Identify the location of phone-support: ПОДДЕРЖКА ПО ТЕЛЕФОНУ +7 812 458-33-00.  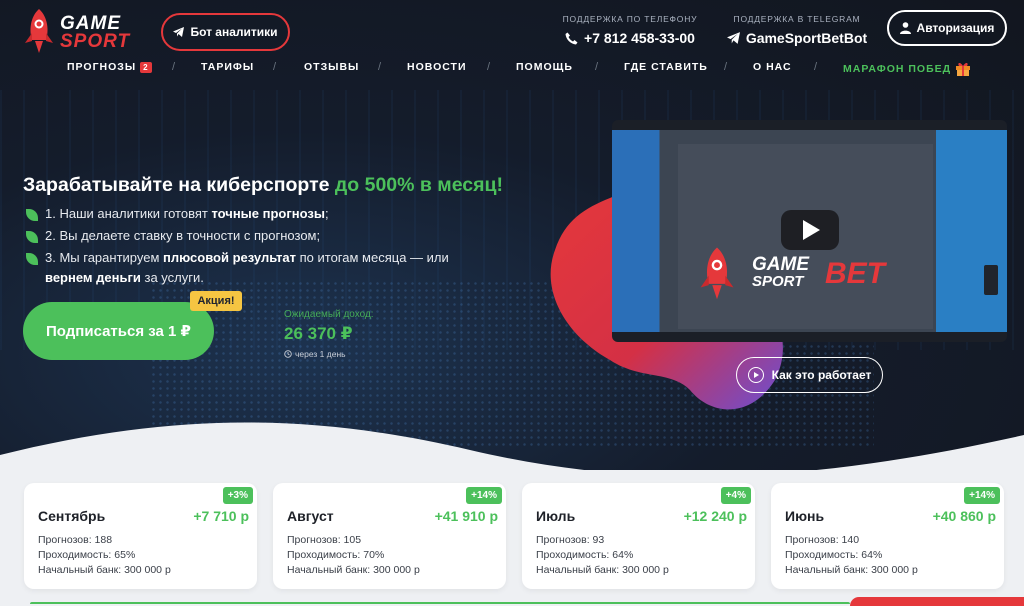
(630, 30).